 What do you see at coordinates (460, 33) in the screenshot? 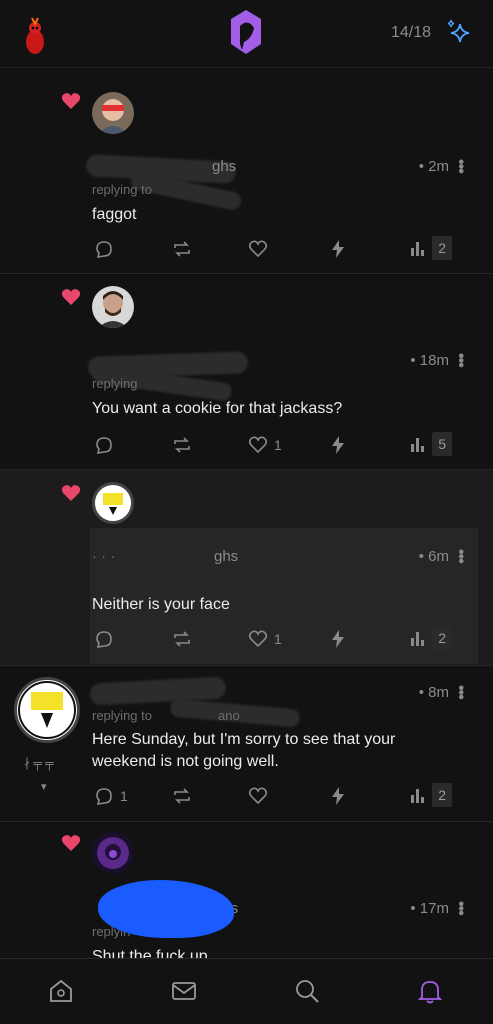
I see `sparkle-icon` at bounding box center [460, 33].